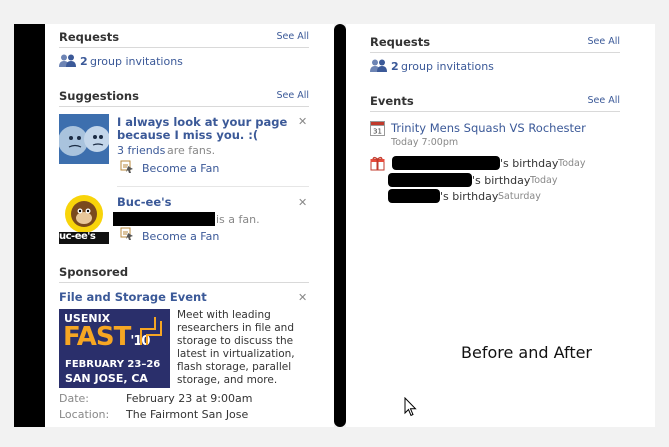 The height and width of the screenshot is (447, 669). What do you see at coordinates (106, 378) in the screenshot?
I see `ad-image-city: SAN JOSE, CA` at bounding box center [106, 378].